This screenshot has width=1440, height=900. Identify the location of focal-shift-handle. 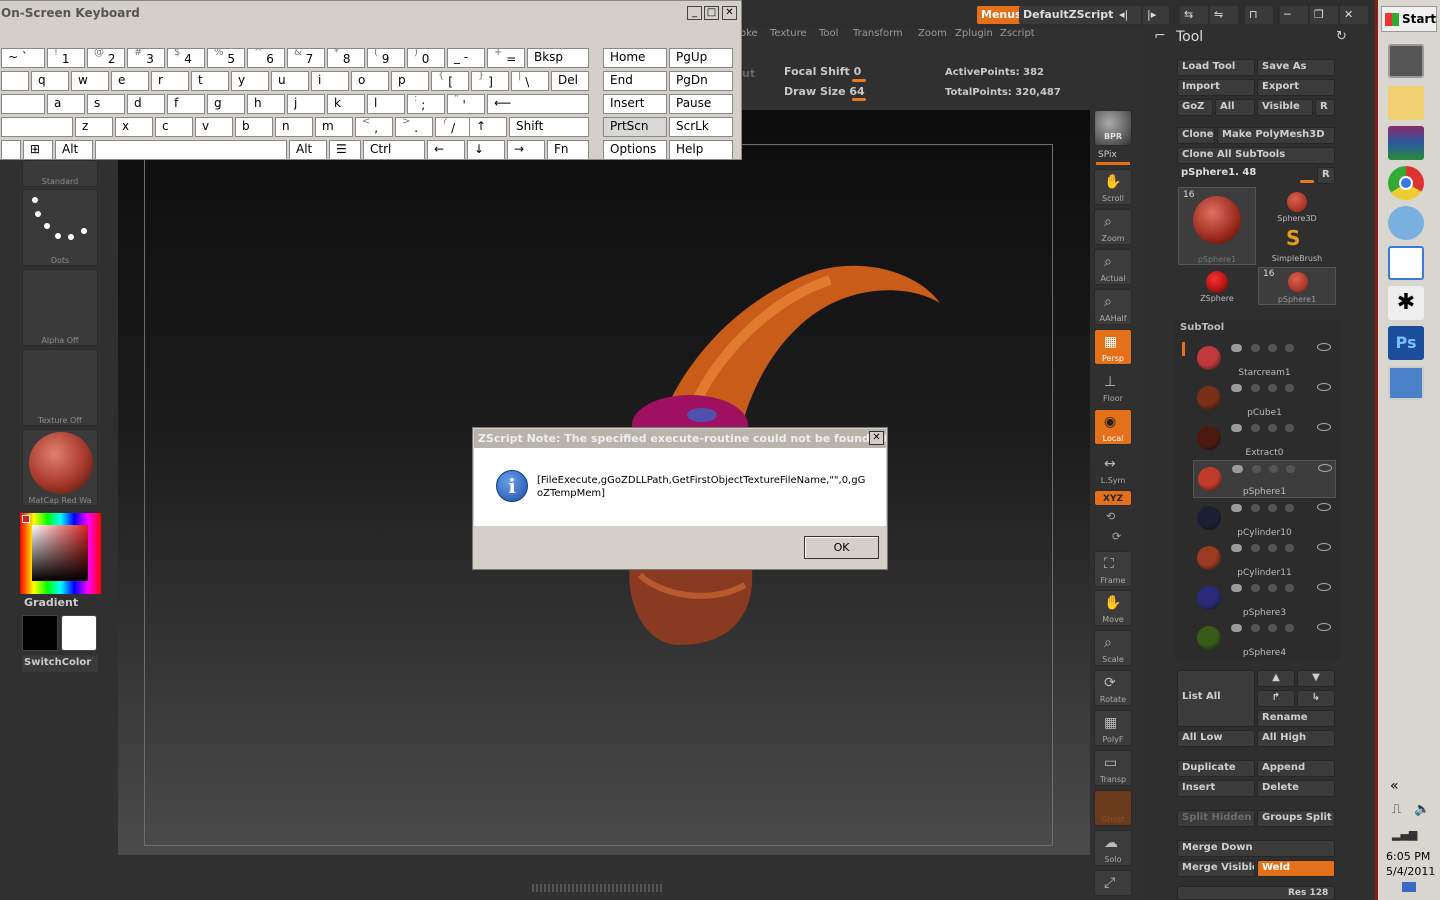
(859, 80).